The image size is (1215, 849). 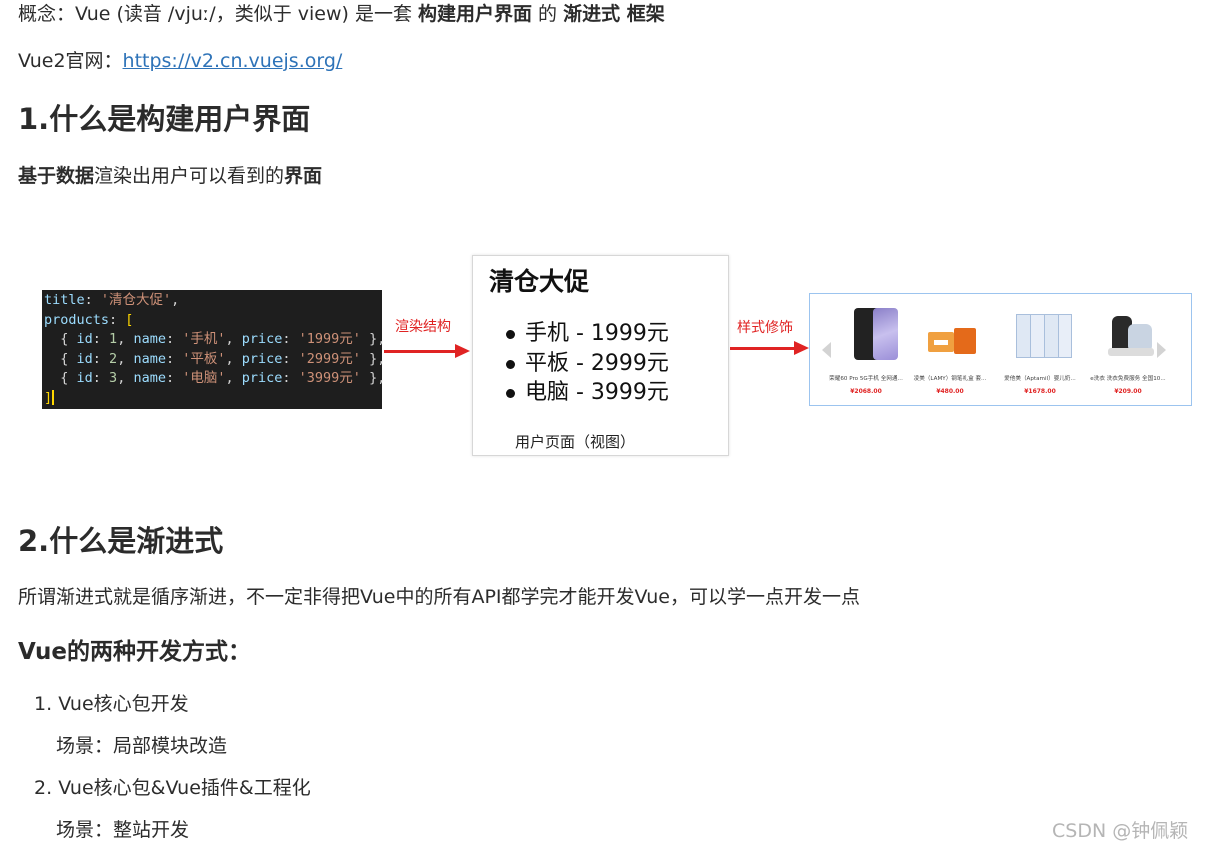 What do you see at coordinates (70, 61) in the screenshot?
I see `site-label: Vue2官网：` at bounding box center [70, 61].